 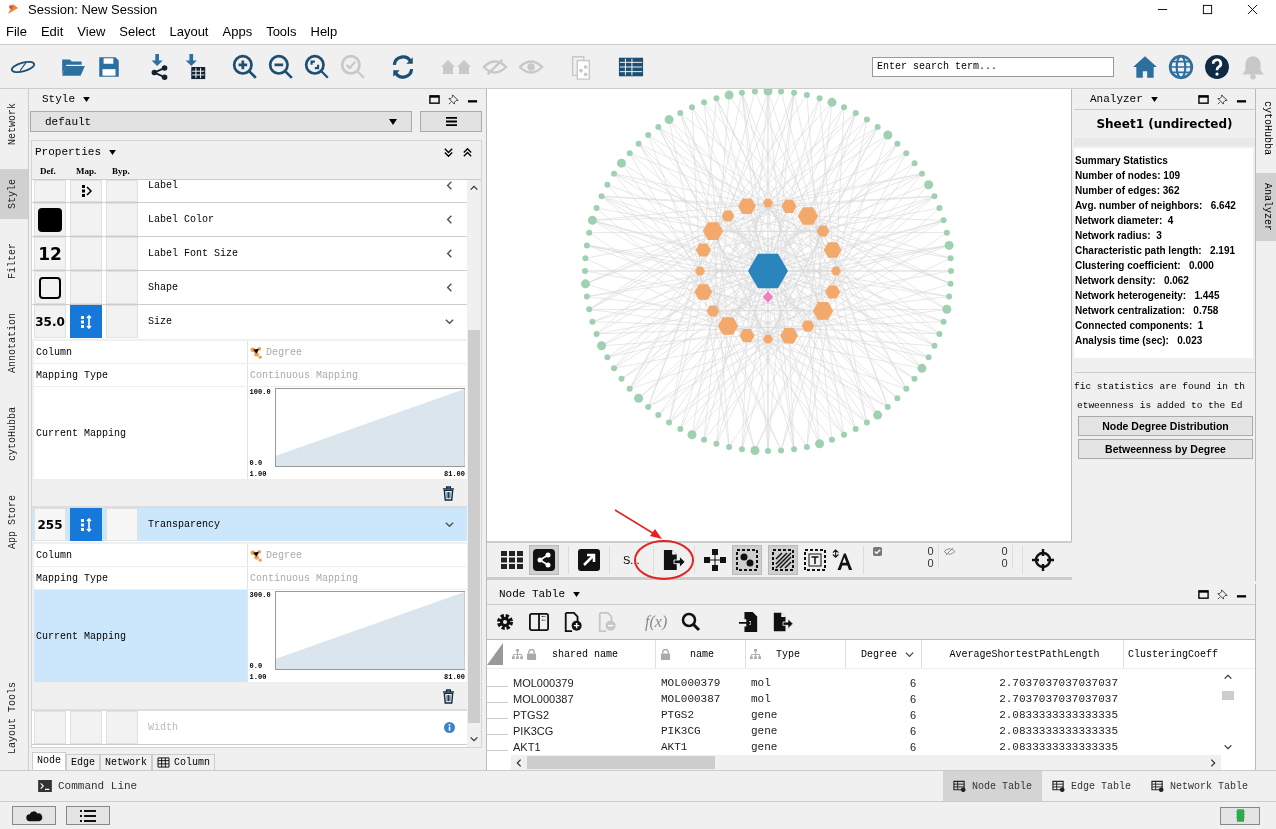 What do you see at coordinates (137, 31) in the screenshot?
I see `menu-item: Select` at bounding box center [137, 31].